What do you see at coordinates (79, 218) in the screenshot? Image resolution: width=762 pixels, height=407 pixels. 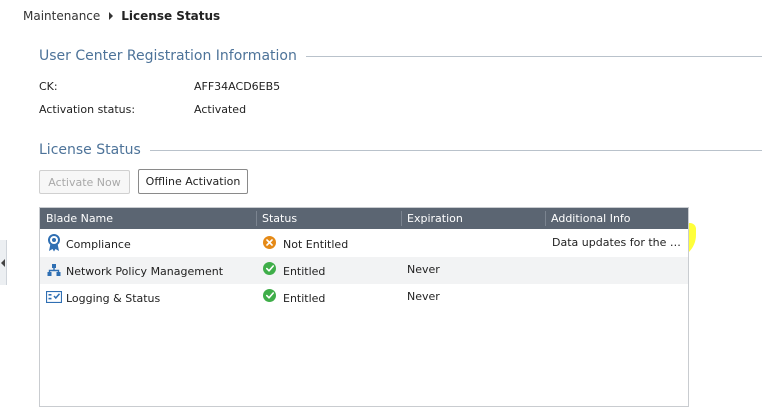 I see `column-header-blade-name: Blade Name` at bounding box center [79, 218].